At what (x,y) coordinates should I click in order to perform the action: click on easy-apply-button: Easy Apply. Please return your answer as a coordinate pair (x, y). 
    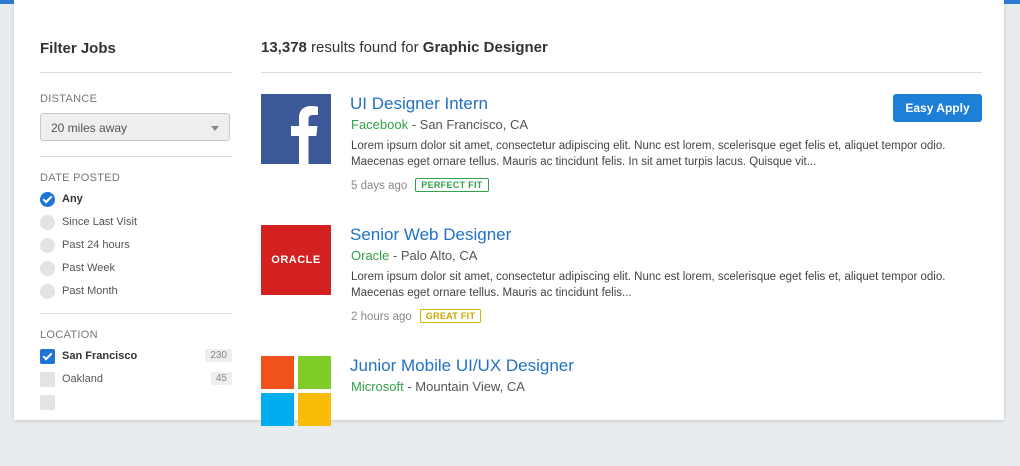
    Looking at the image, I should click on (937, 108).